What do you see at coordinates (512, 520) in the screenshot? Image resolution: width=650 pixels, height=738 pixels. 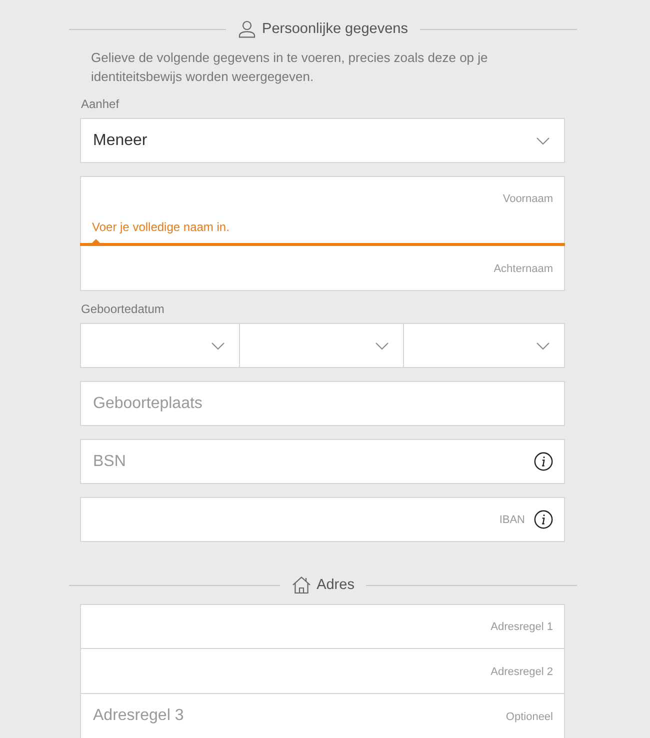 I see `field-hint: IBAN` at bounding box center [512, 520].